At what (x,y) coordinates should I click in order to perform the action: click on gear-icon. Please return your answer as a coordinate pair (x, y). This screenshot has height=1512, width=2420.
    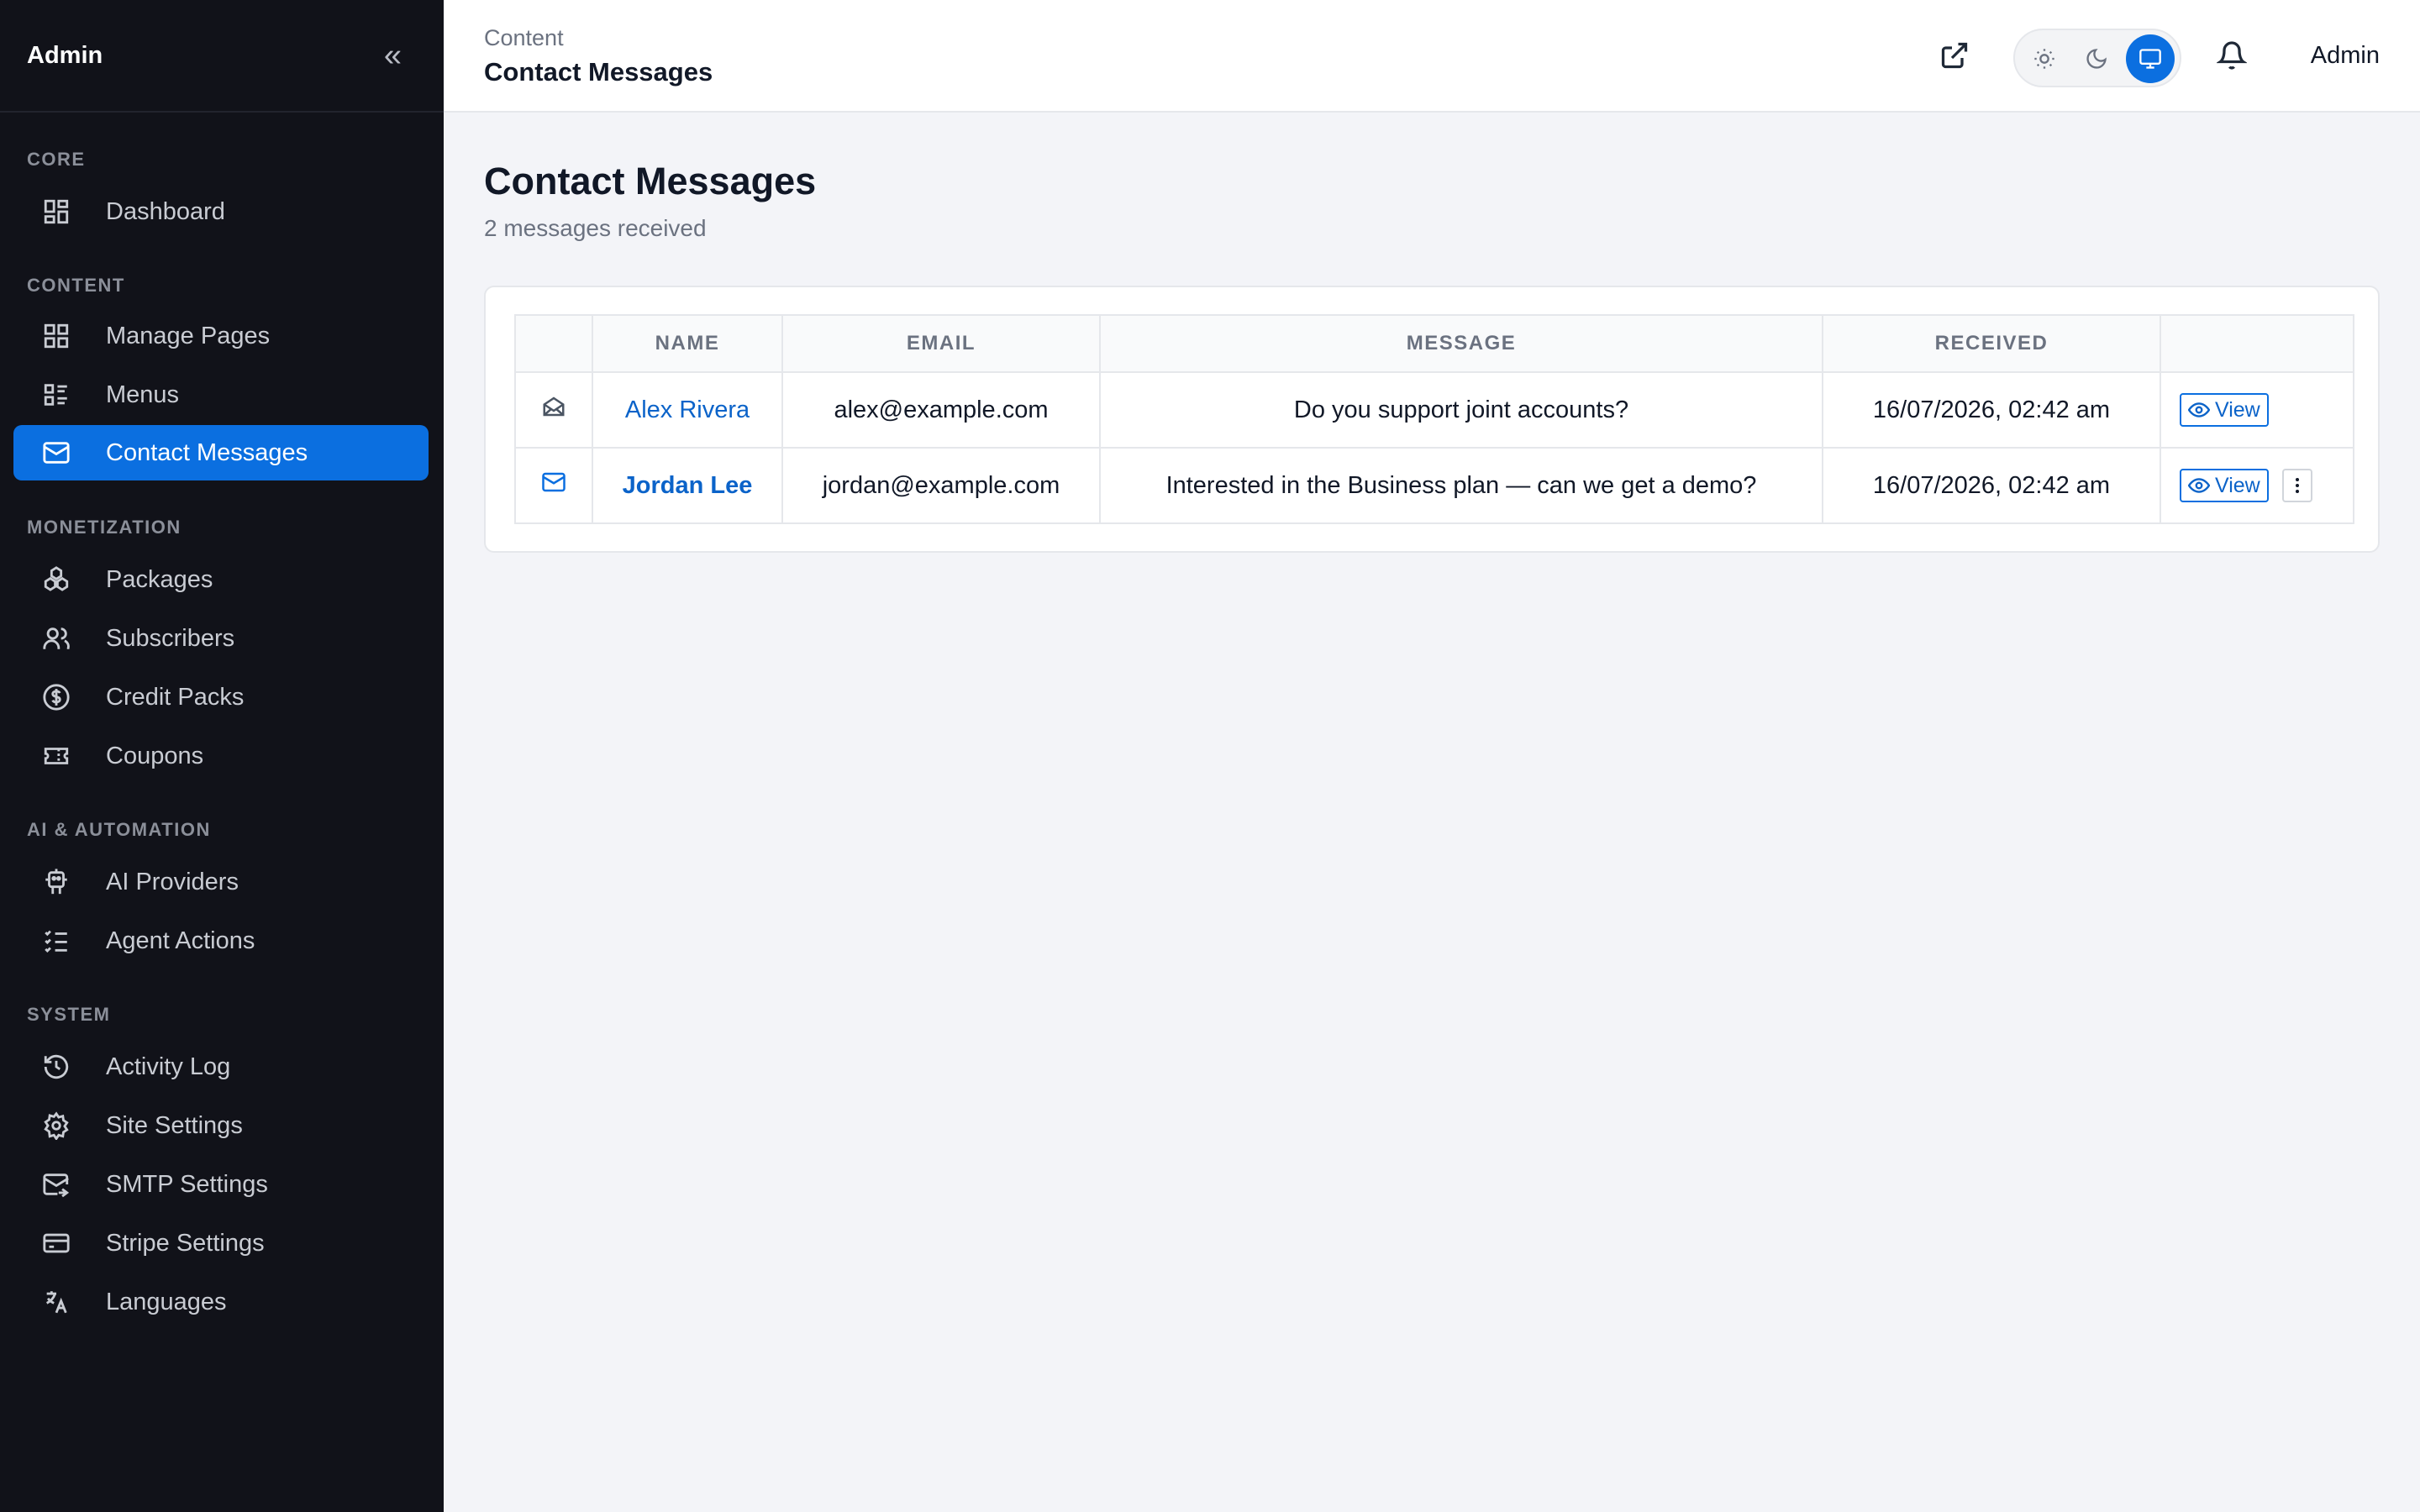
    Looking at the image, I should click on (56, 1125).